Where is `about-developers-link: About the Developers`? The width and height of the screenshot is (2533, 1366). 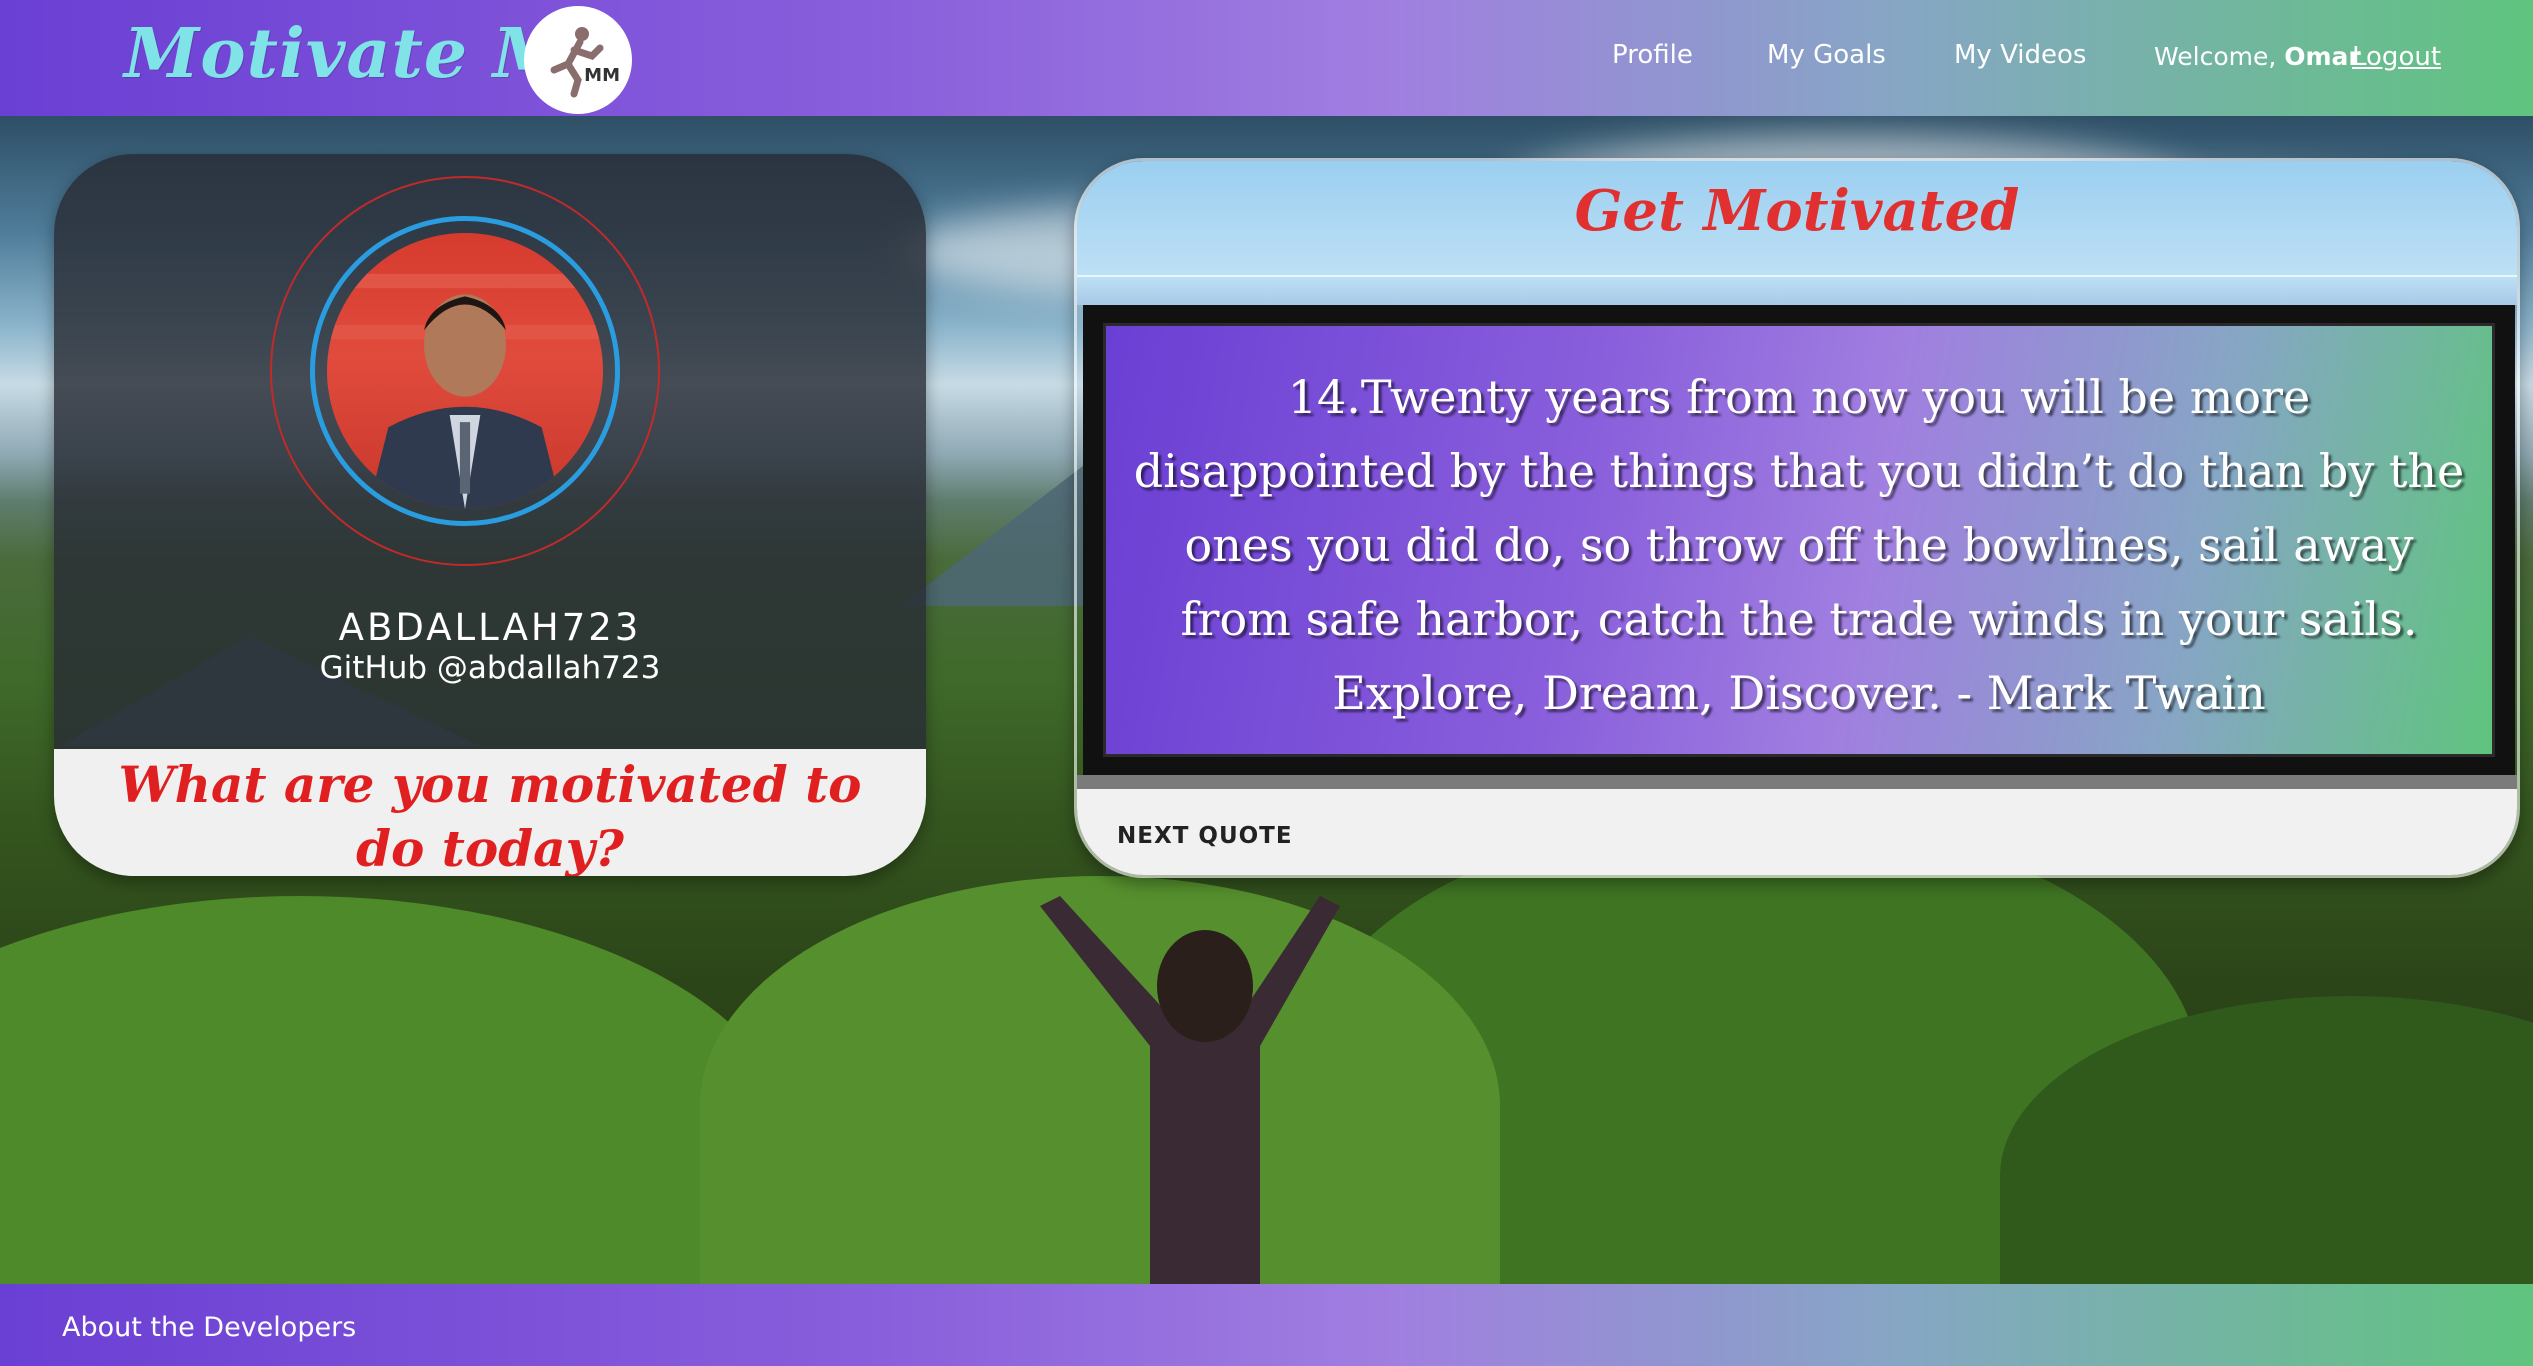
about-developers-link: About the Developers is located at coordinates (209, 1327).